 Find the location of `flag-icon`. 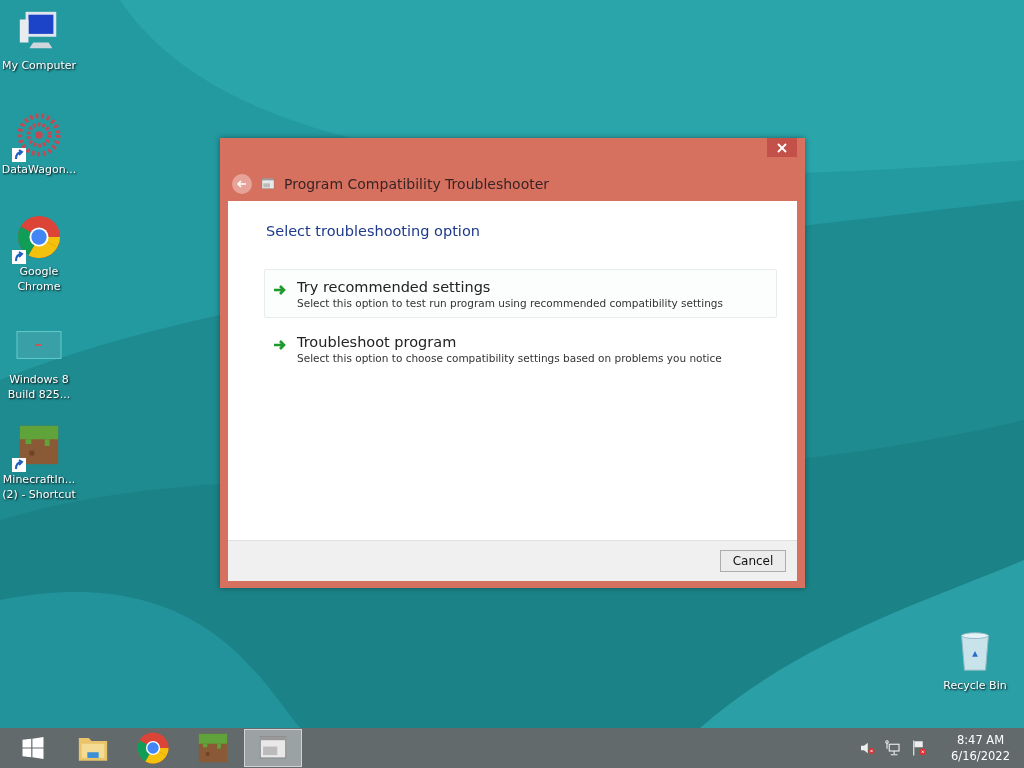

flag-icon is located at coordinates (919, 748).